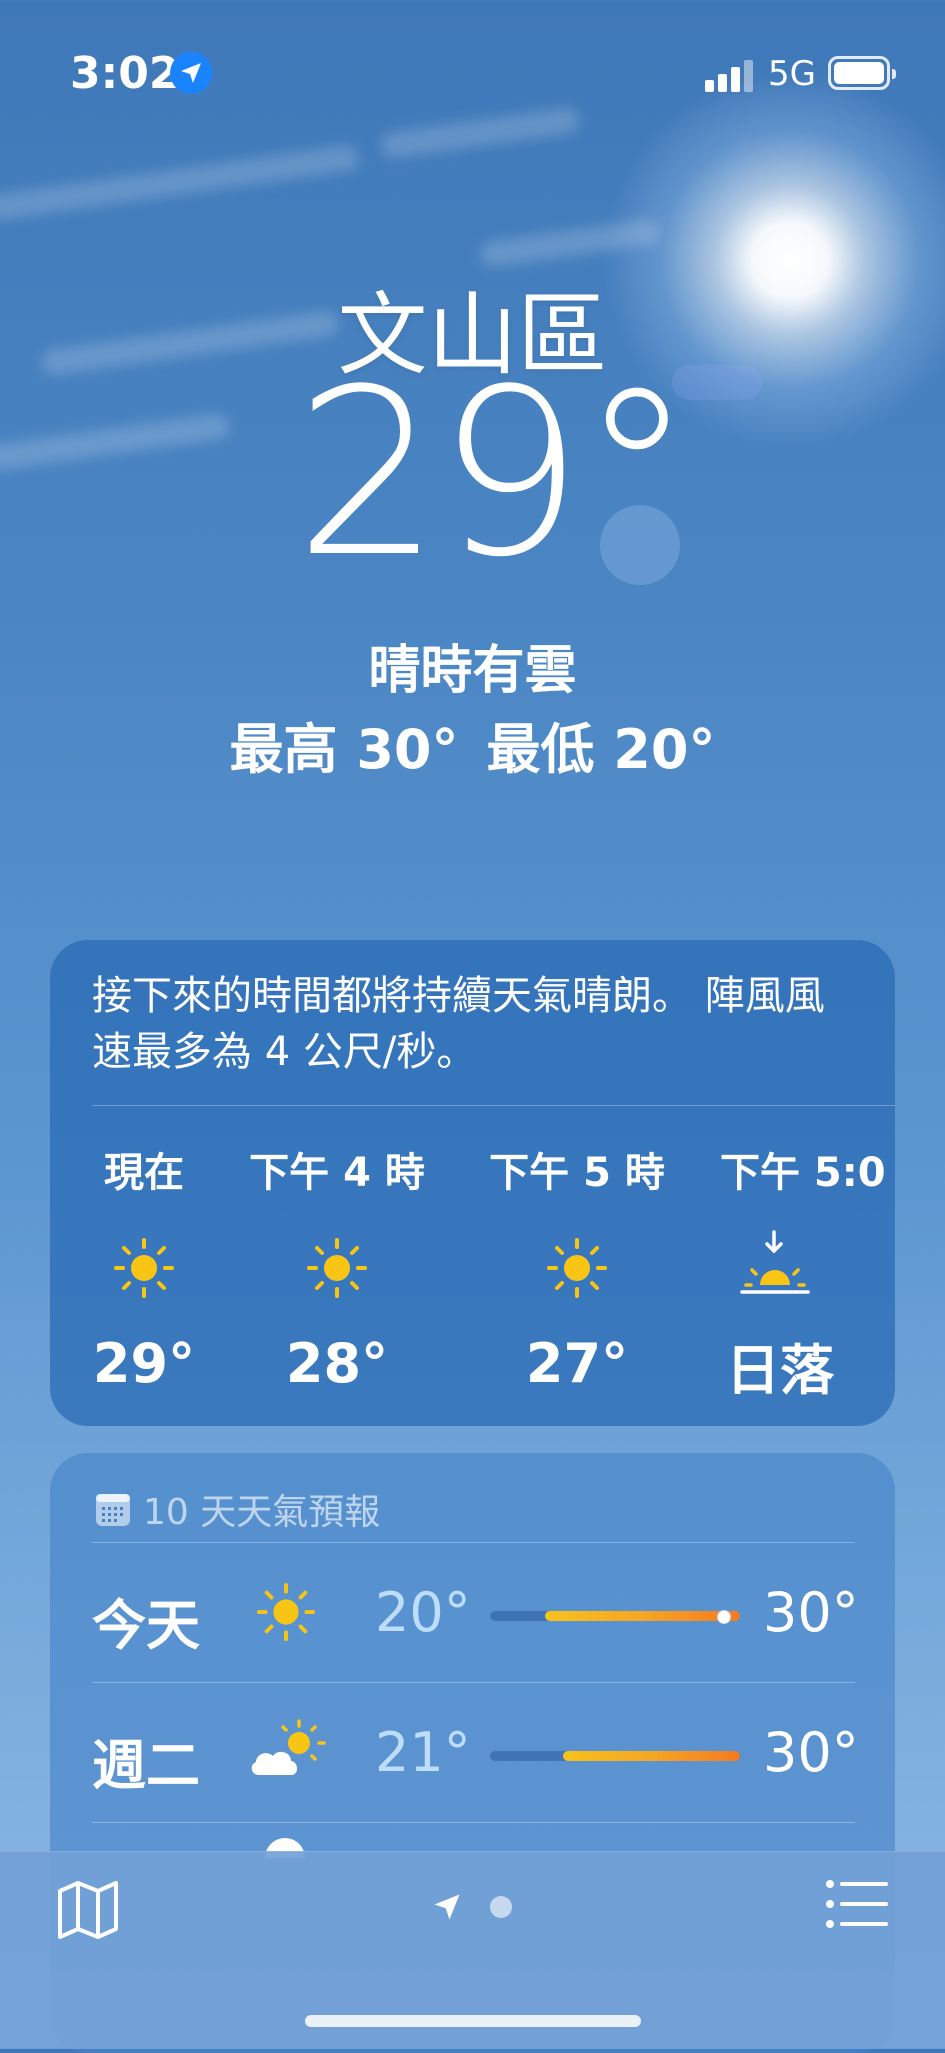 This screenshot has height=2053, width=945. What do you see at coordinates (803, 1173) in the screenshot?
I see `hour-label: 下午 5:0` at bounding box center [803, 1173].